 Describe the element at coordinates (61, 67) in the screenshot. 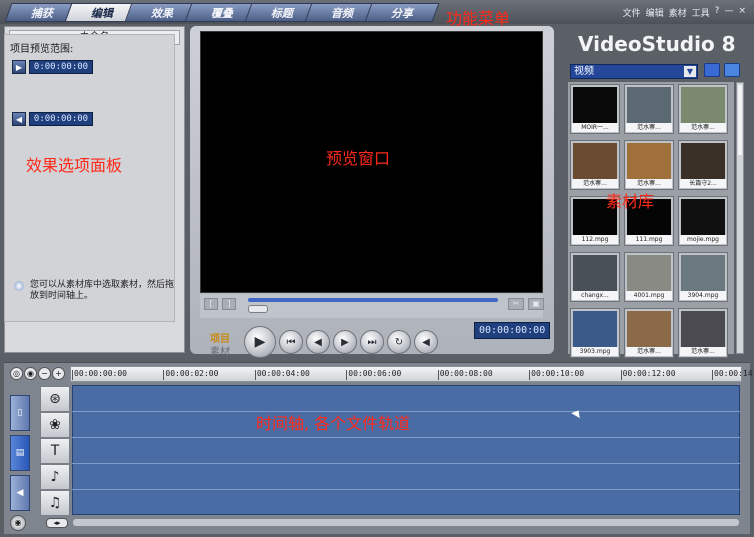

I see `range-start-timecode: 0:00:00:00` at that location.